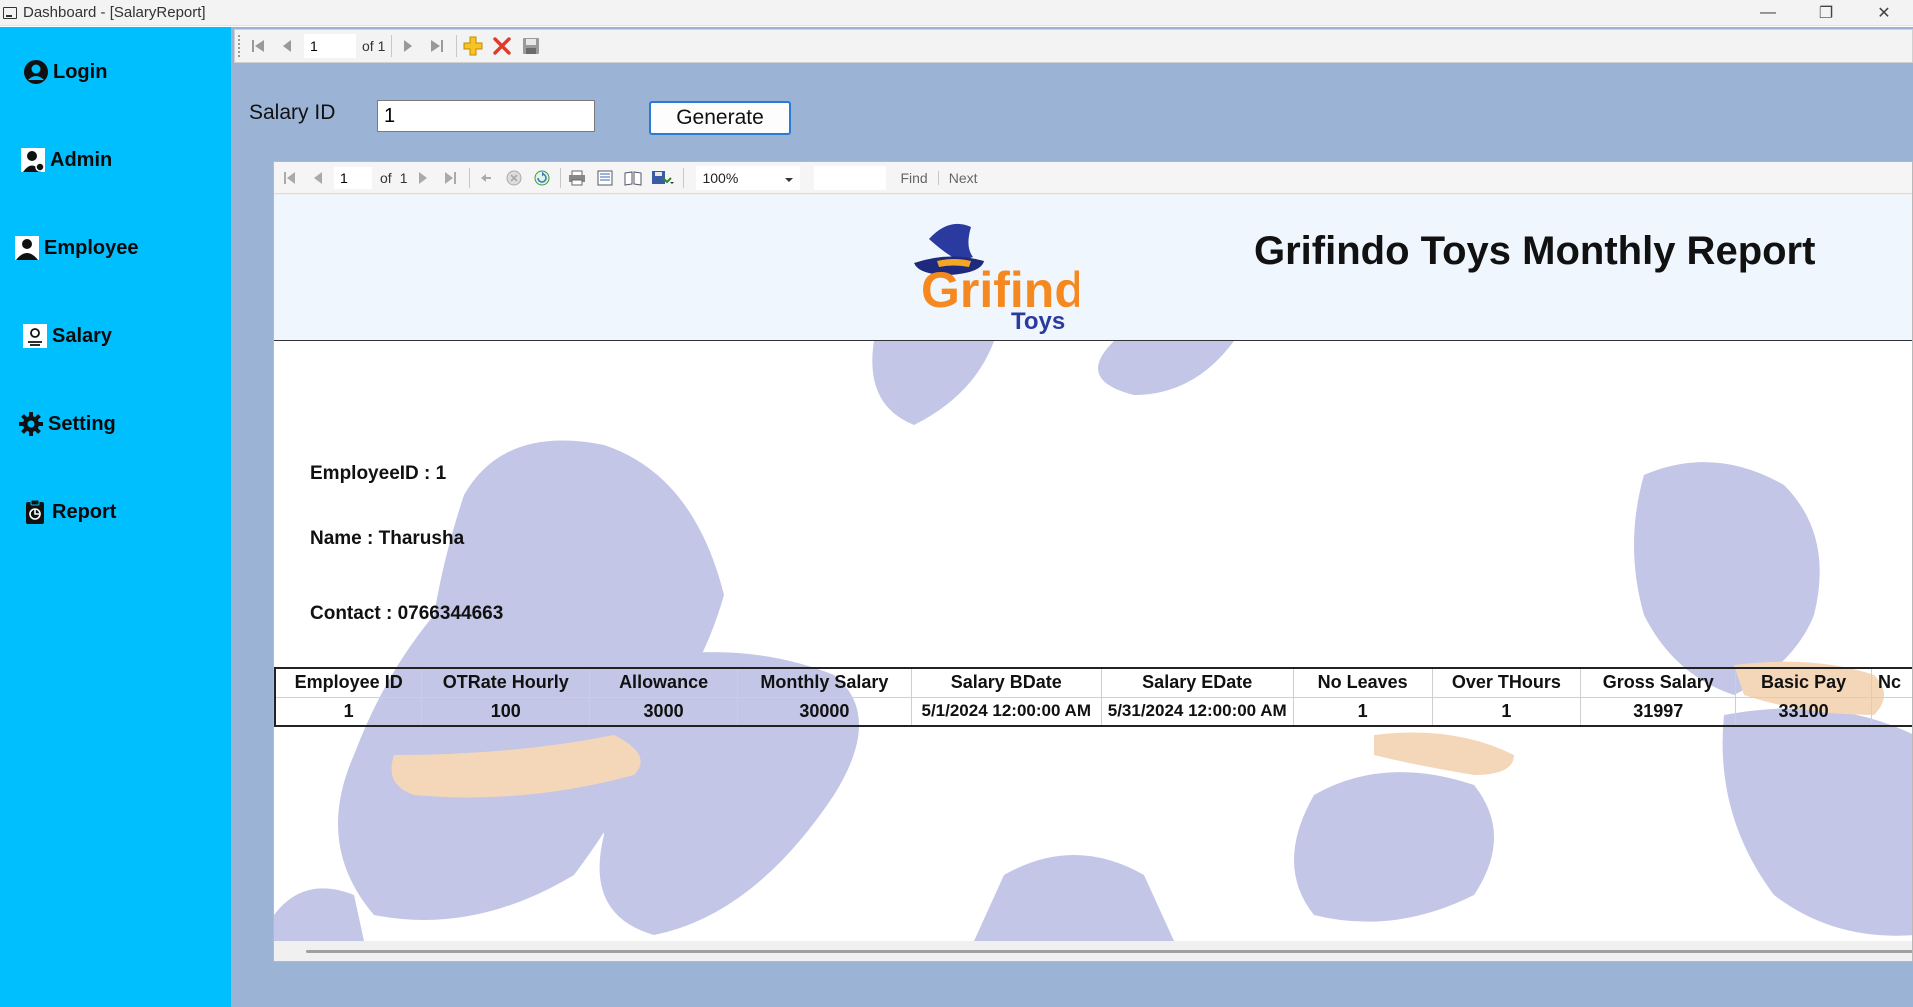  What do you see at coordinates (290, 178) in the screenshot?
I see `first-page-icon` at bounding box center [290, 178].